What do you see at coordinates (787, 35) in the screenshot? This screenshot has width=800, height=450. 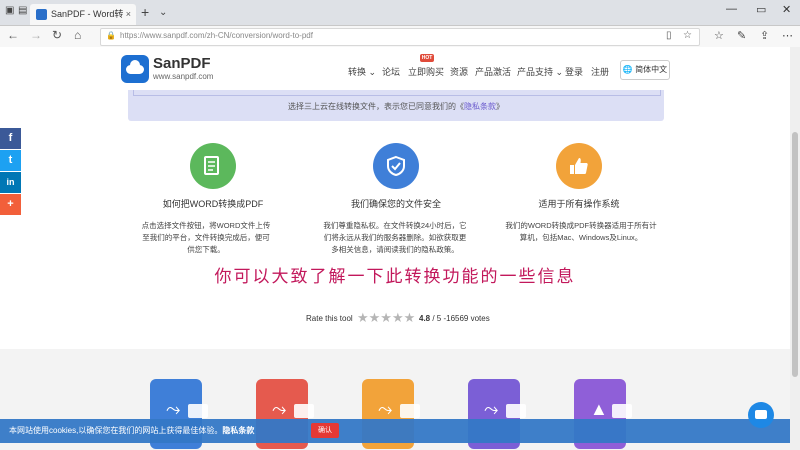 I see `more-icon: ⋯` at bounding box center [787, 35].